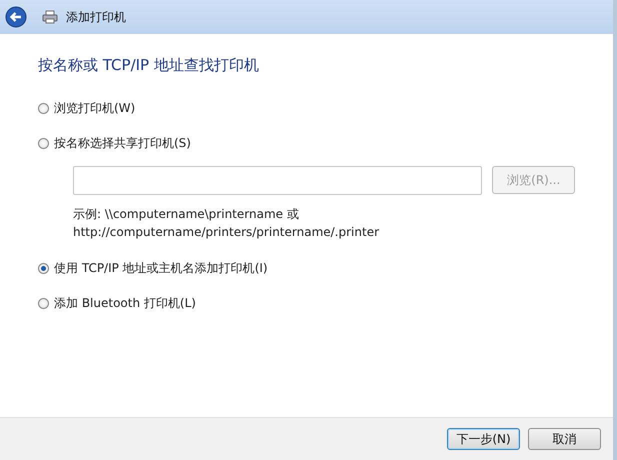 The image size is (617, 460). Describe the element at coordinates (125, 303) in the screenshot. I see `radio-label: 添加 Bluetooth 打印机(L)` at that location.